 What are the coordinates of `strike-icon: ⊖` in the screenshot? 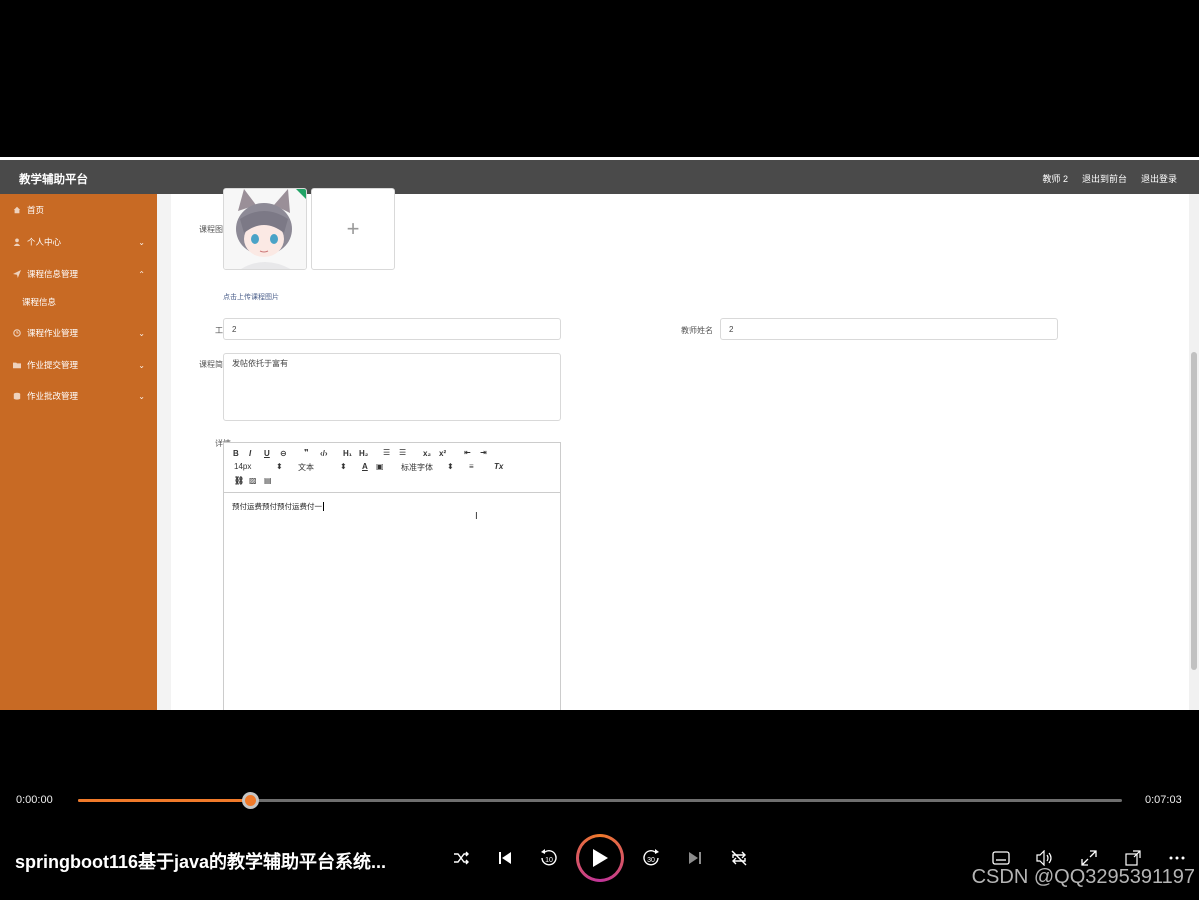 It's located at (283, 453).